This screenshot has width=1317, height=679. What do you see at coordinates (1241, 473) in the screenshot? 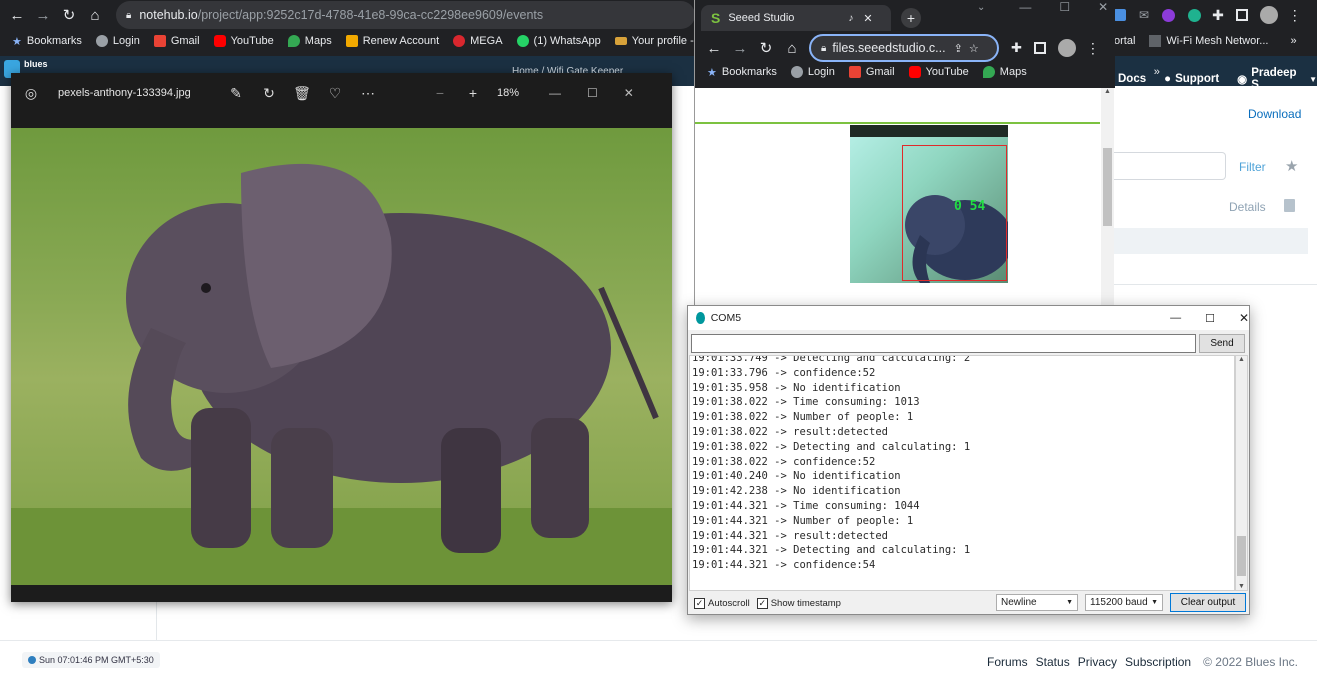
I see `output-scrollbar: ▲ ▼` at bounding box center [1241, 473].